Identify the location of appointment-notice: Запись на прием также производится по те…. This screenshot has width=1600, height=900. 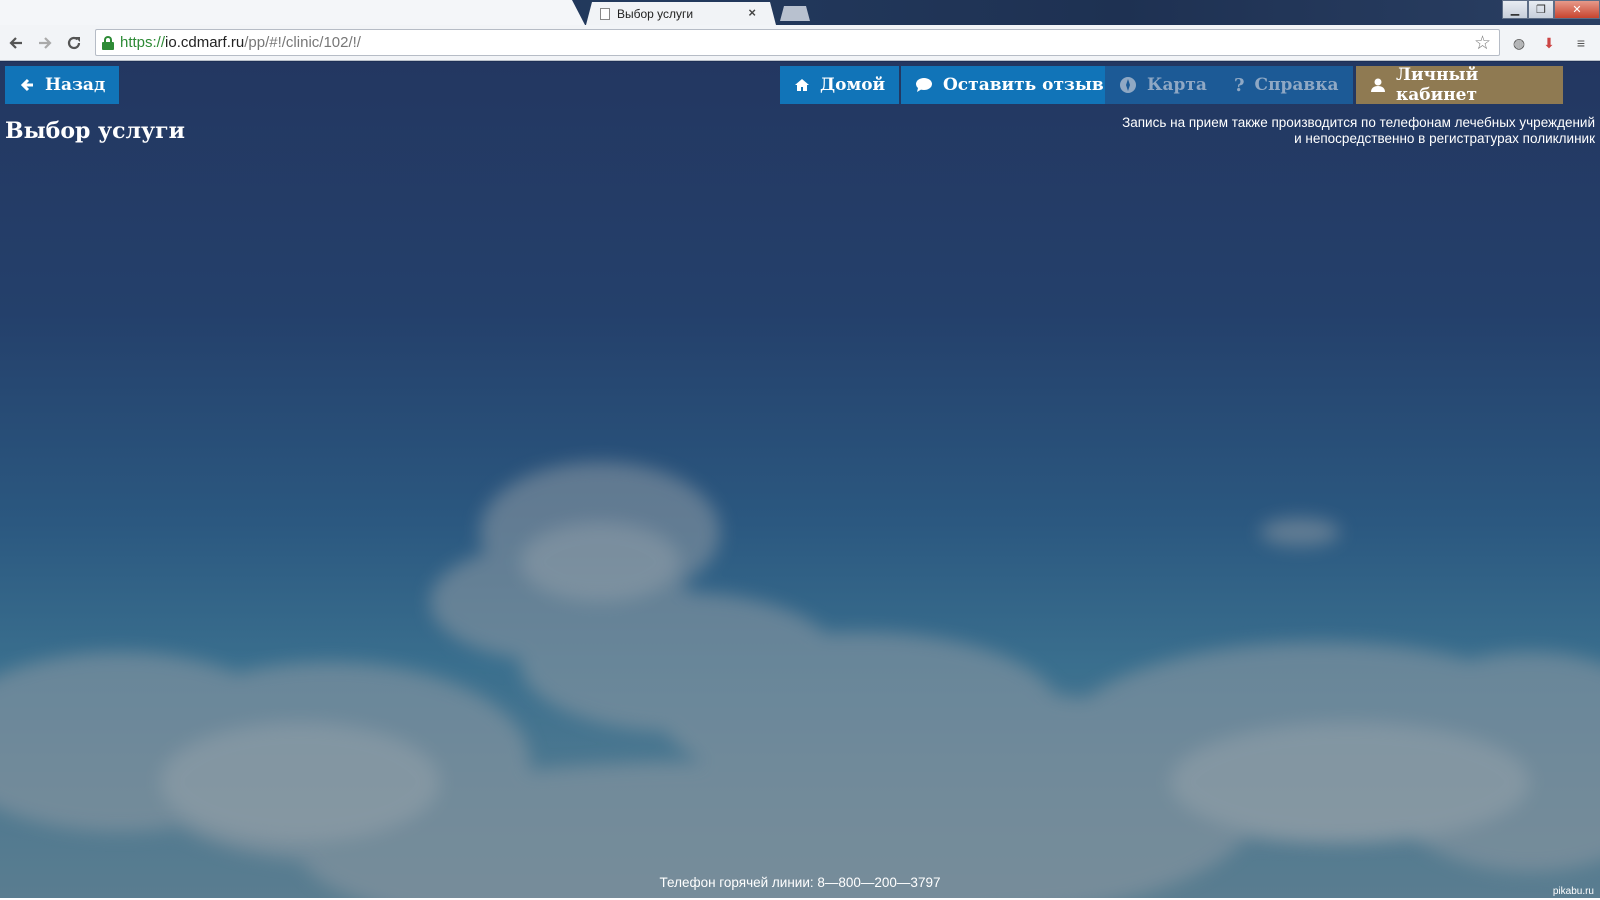
(1358, 131).